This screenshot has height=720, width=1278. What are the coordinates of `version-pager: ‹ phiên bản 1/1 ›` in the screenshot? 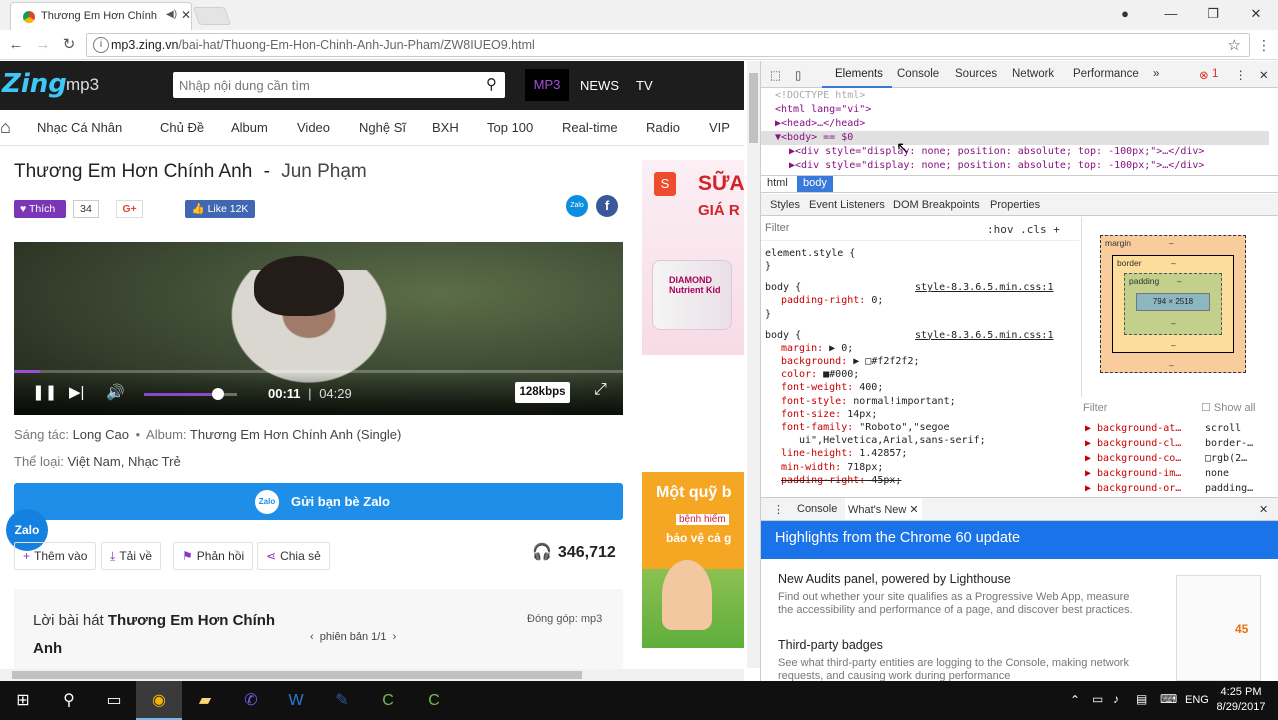 It's located at (353, 637).